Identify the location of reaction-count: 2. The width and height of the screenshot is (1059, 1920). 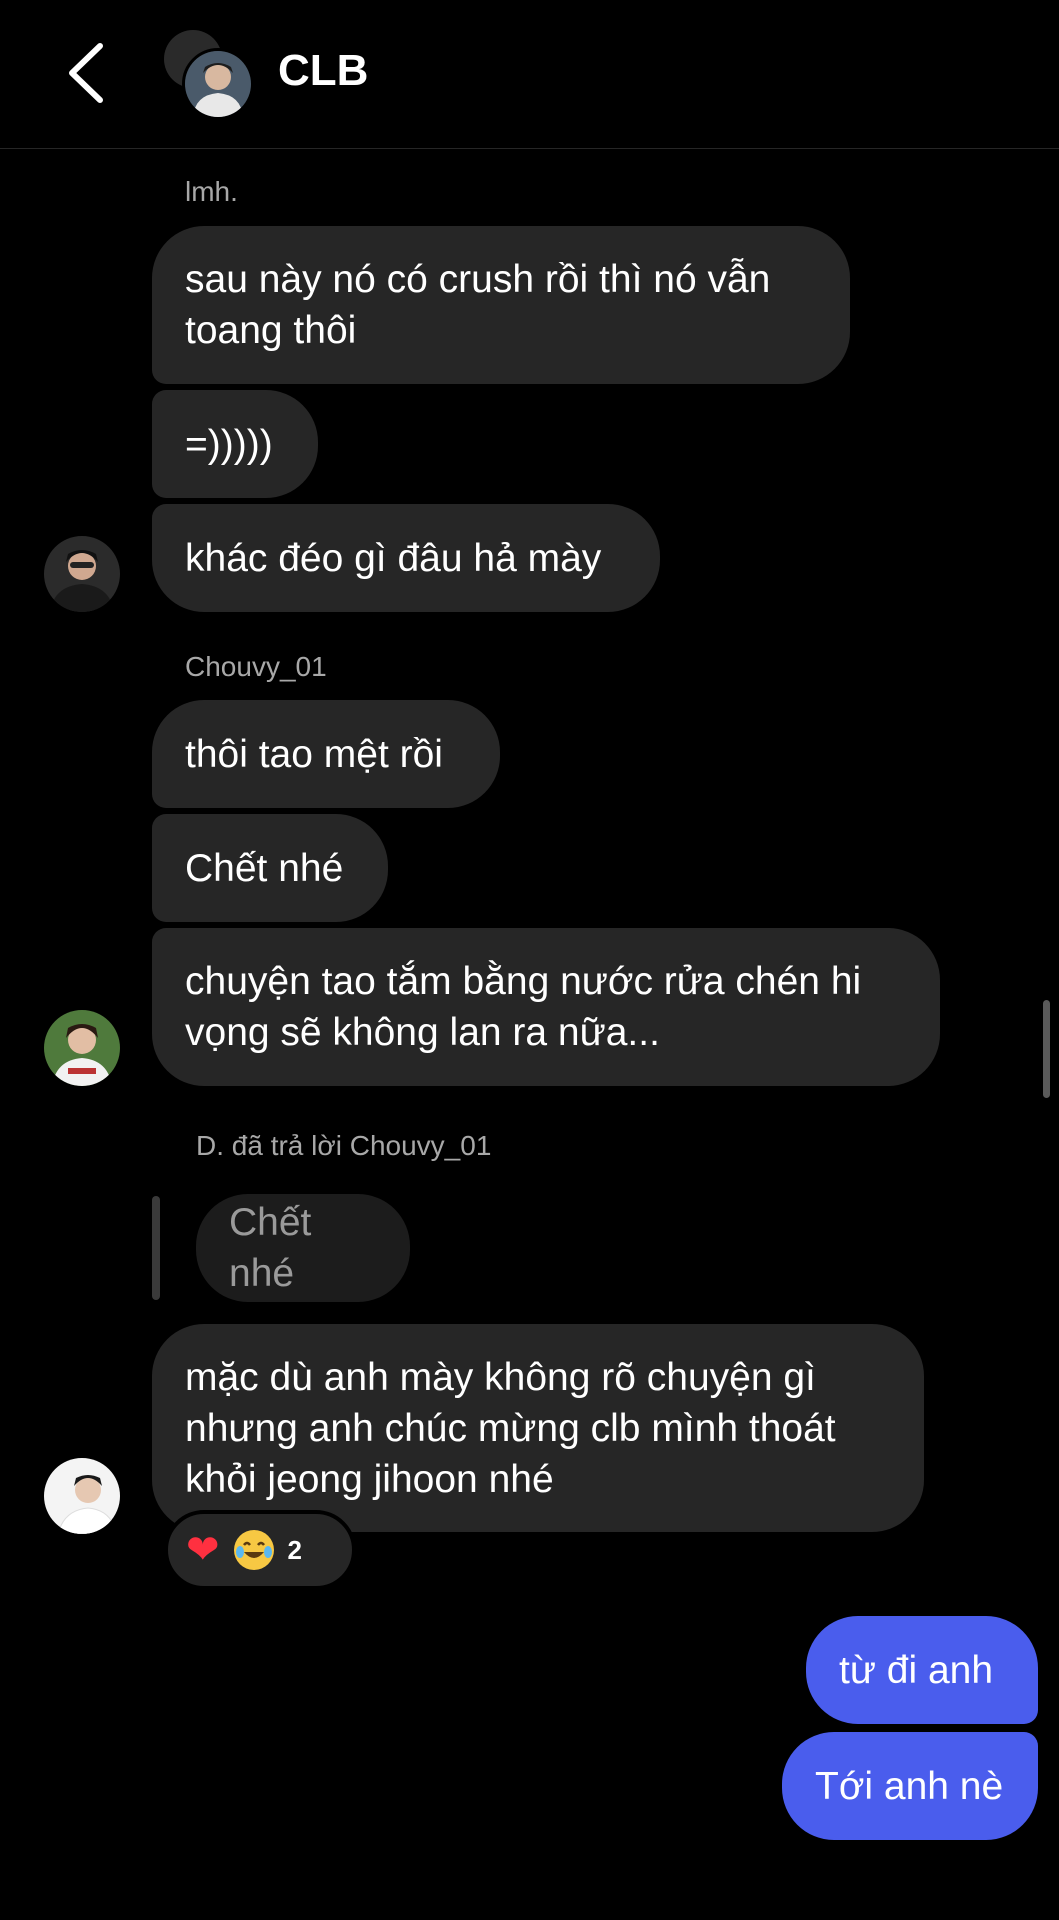
(294, 1549).